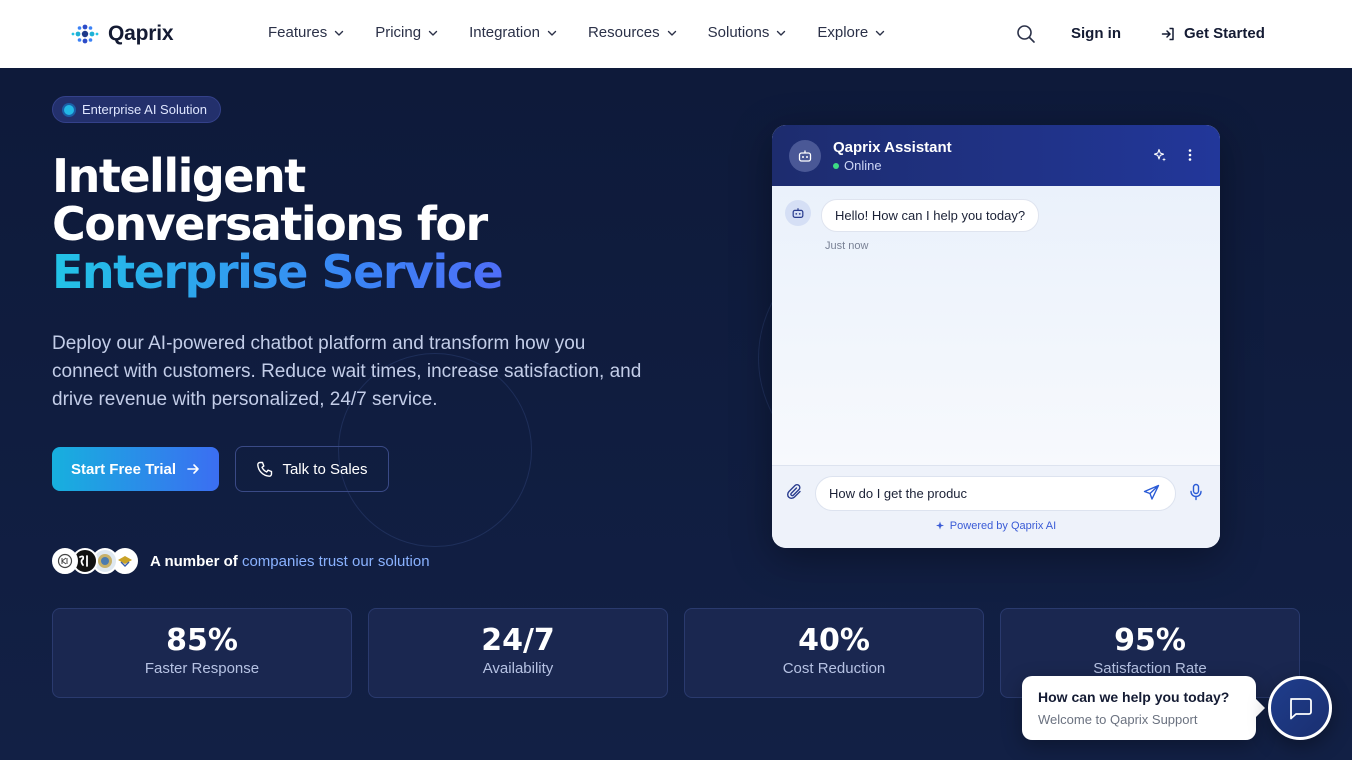  I want to click on stat-card: 40% Cost Reduction, so click(834, 653).